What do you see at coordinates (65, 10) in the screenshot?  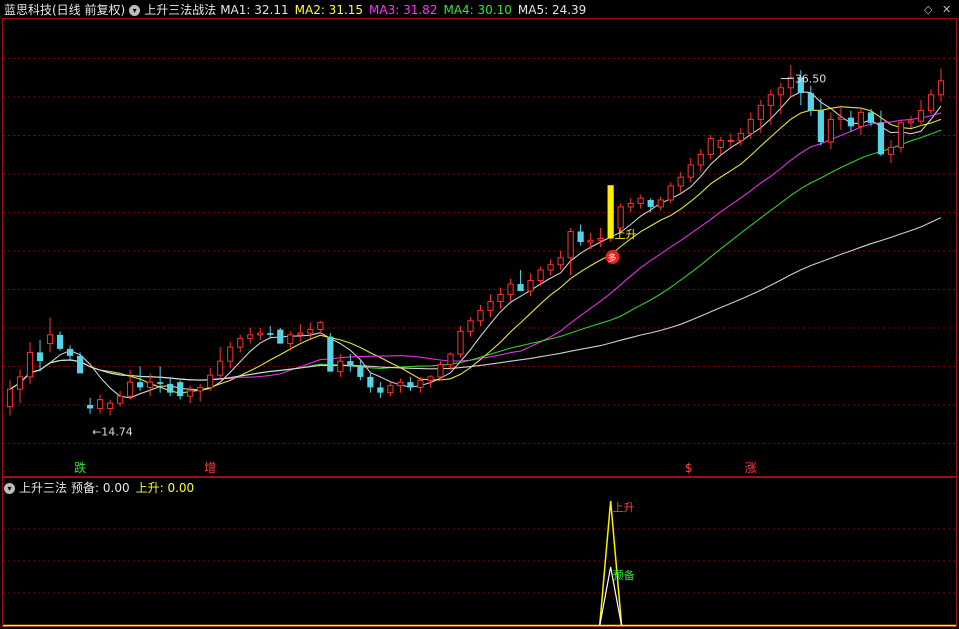 I see `stock-name: 蓝思科技(日线 前复权)` at bounding box center [65, 10].